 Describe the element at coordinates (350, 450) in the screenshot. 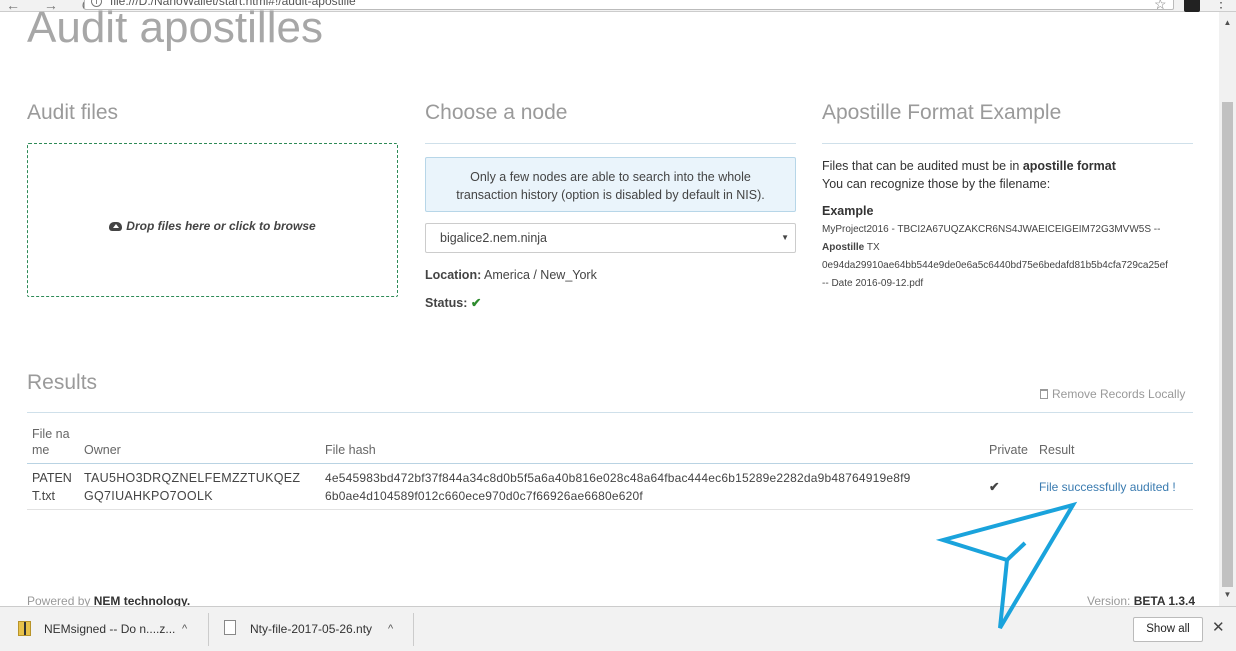

I see `column-header-hash: File hash` at that location.